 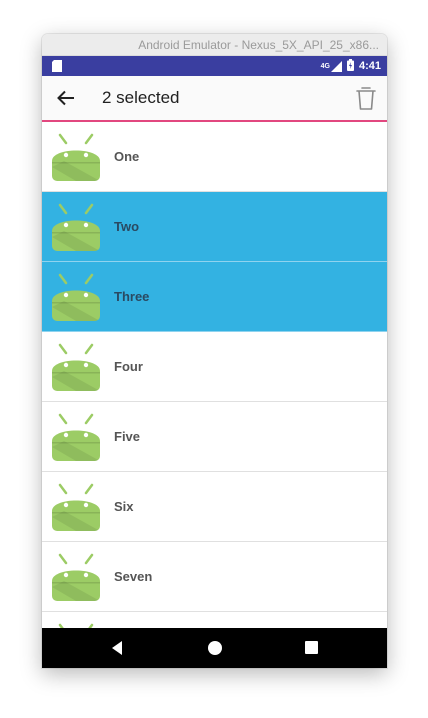 I want to click on clock: 4:41, so click(x=369, y=66).